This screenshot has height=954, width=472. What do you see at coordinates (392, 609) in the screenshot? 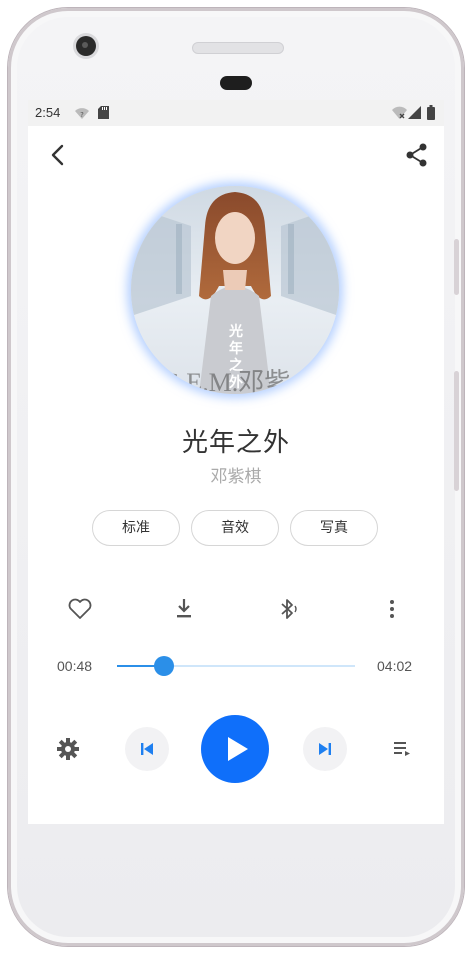
I see `more-icon` at bounding box center [392, 609].